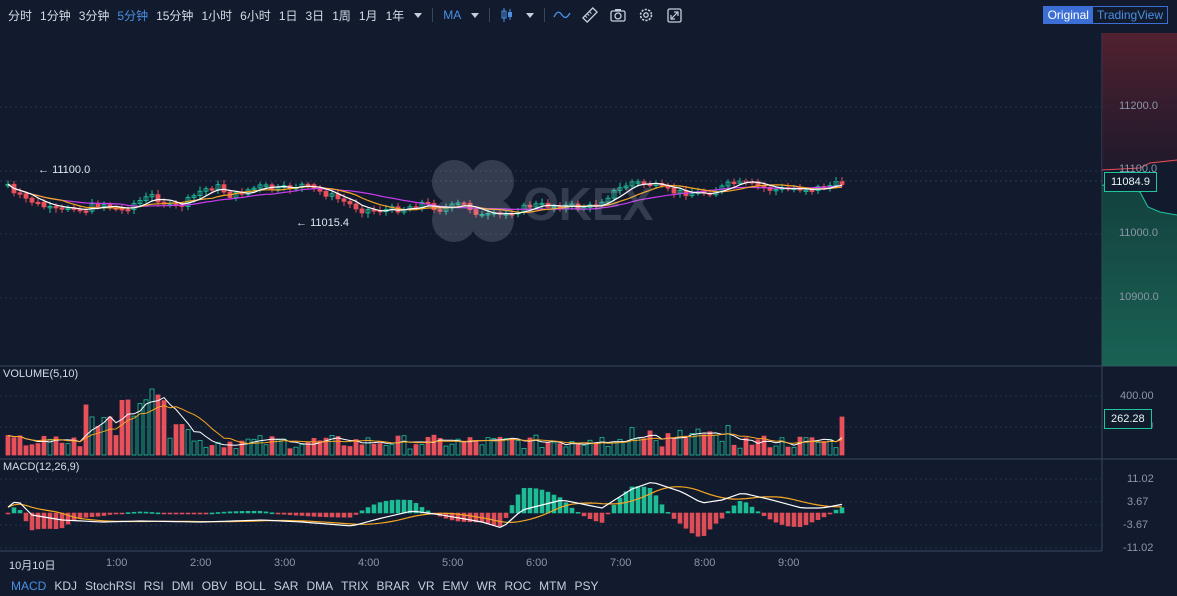  I want to click on volume-axis-label: 400.00, so click(1137, 396).